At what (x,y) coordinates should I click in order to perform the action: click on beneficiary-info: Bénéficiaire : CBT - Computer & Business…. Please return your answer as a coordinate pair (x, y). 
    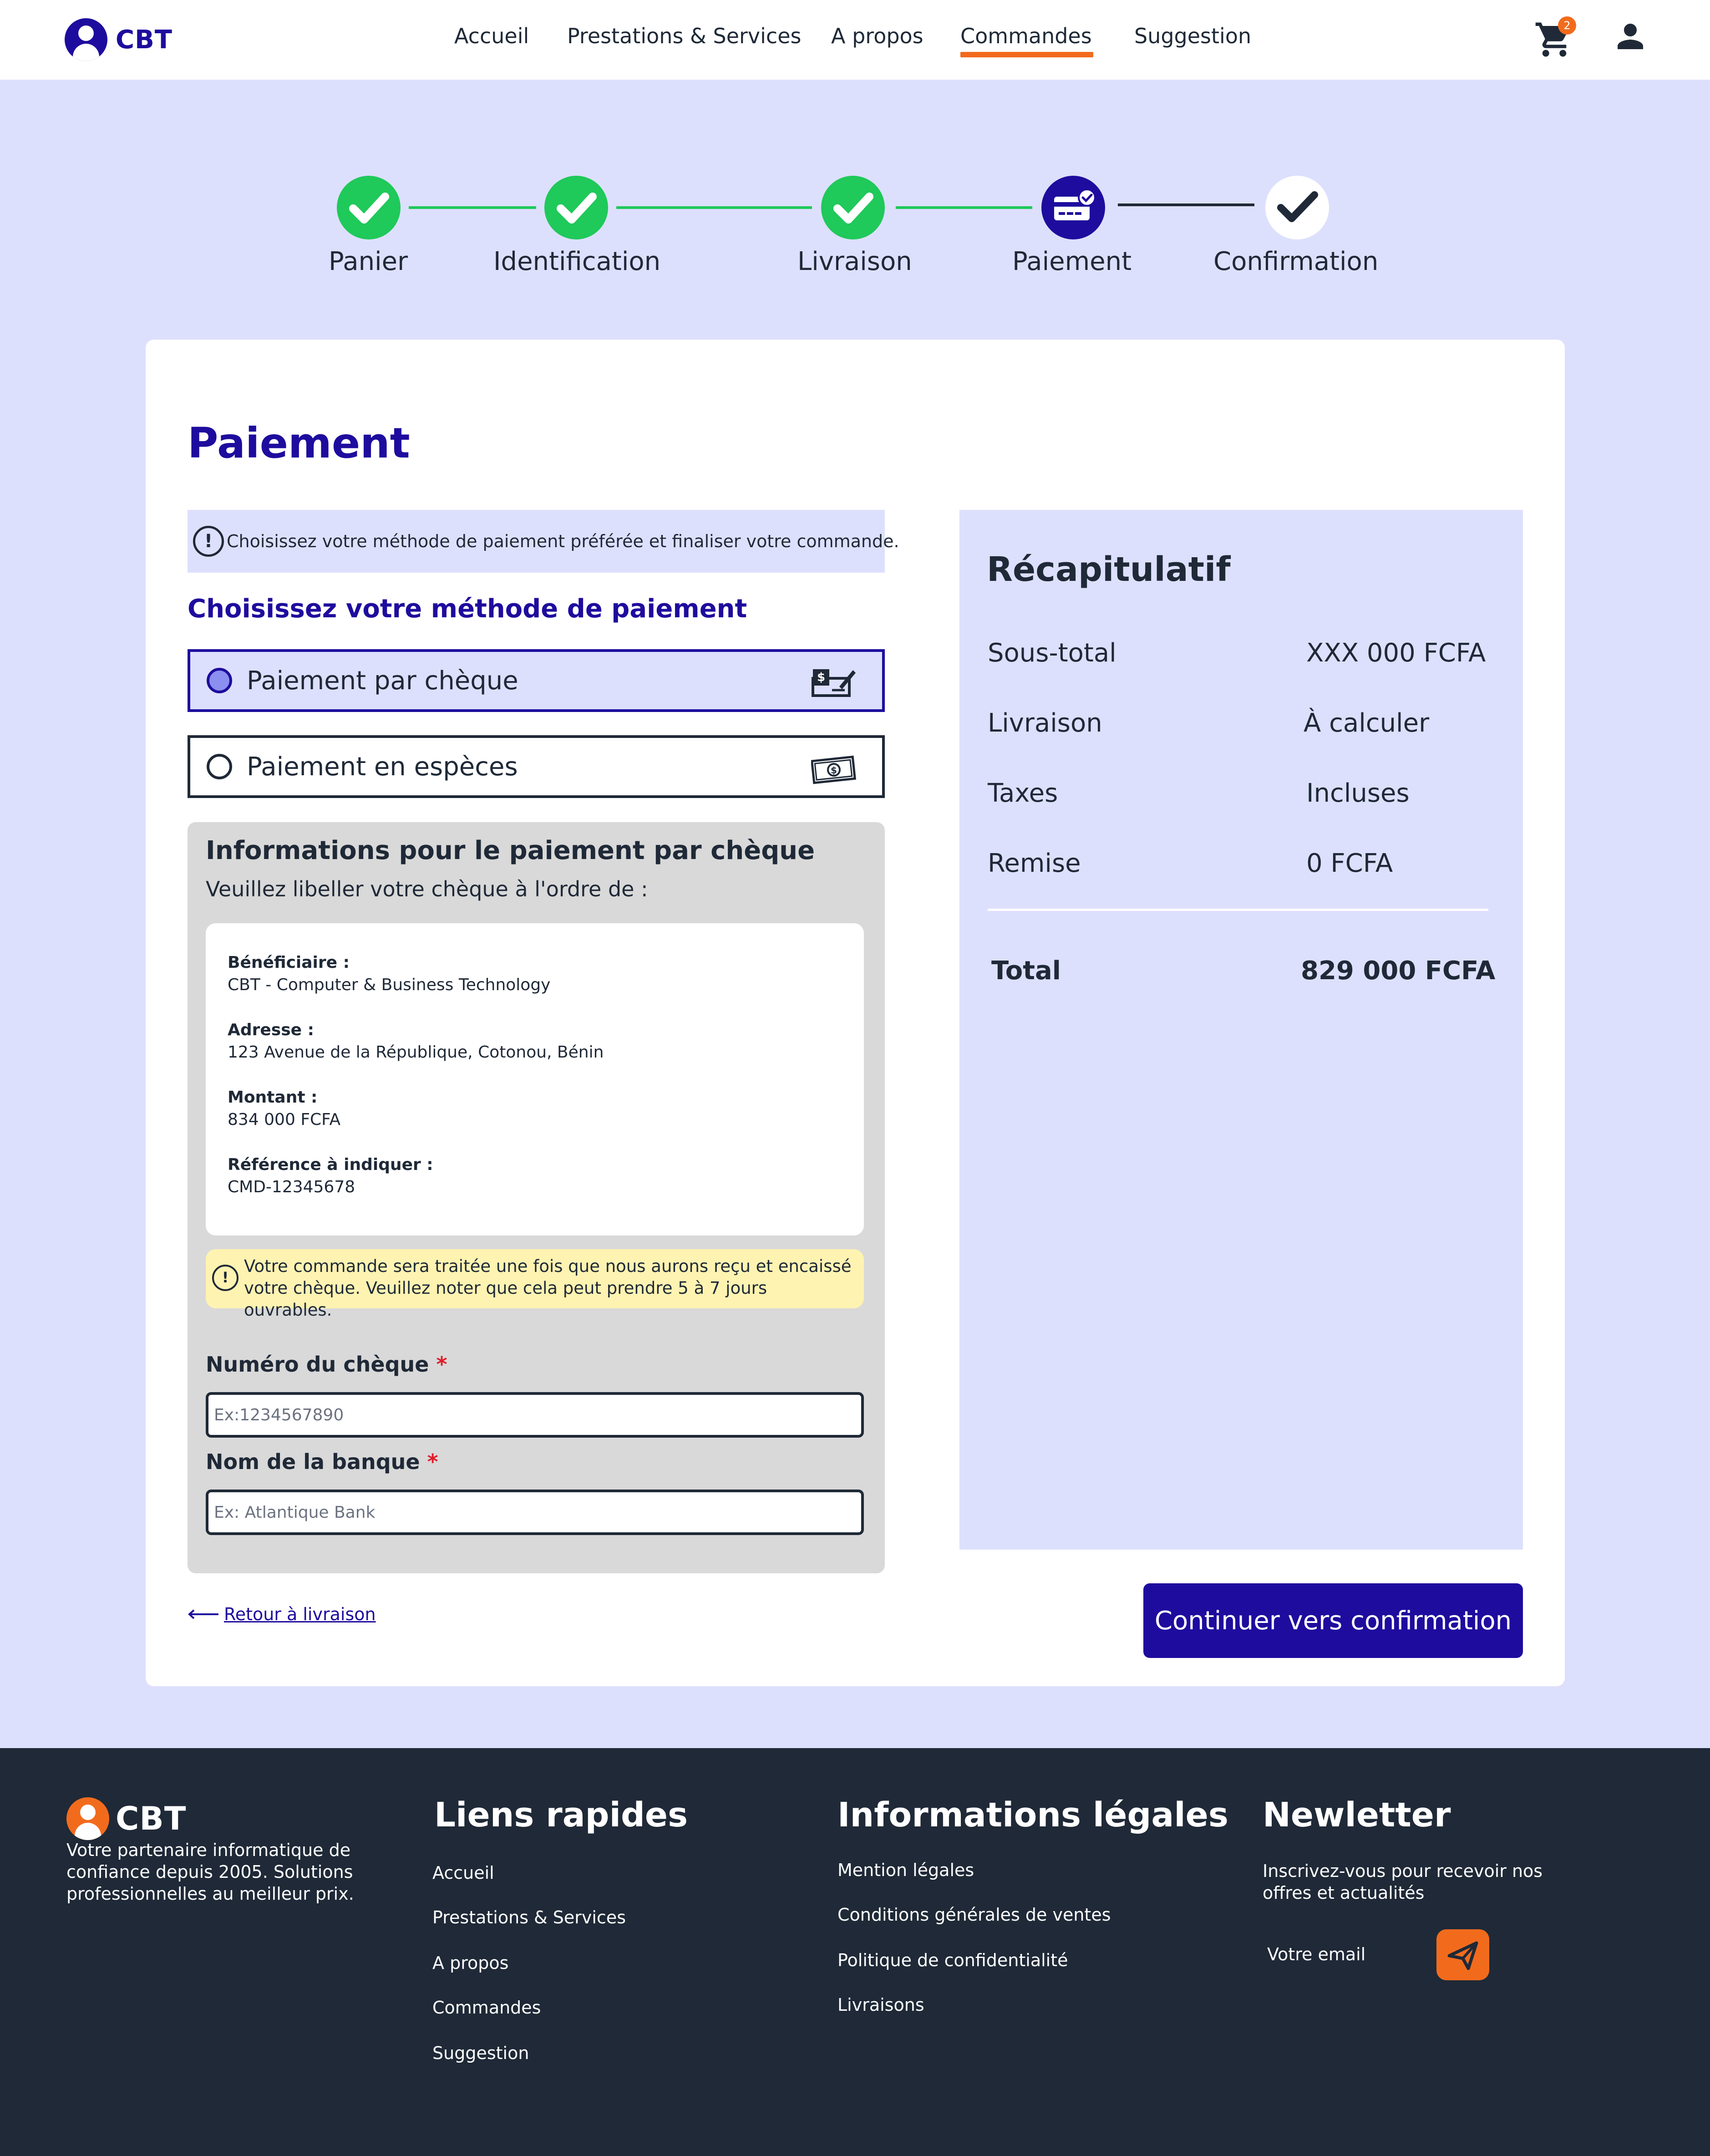
    Looking at the image, I should click on (389, 973).